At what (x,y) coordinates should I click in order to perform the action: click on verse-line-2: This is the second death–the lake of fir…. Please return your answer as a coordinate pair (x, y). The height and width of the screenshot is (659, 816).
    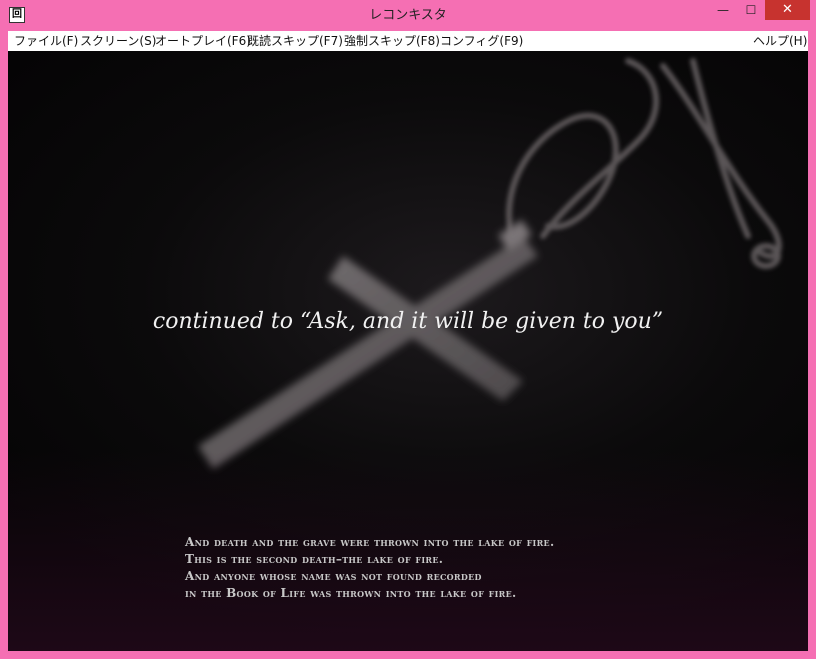
    Looking at the image, I should click on (314, 559).